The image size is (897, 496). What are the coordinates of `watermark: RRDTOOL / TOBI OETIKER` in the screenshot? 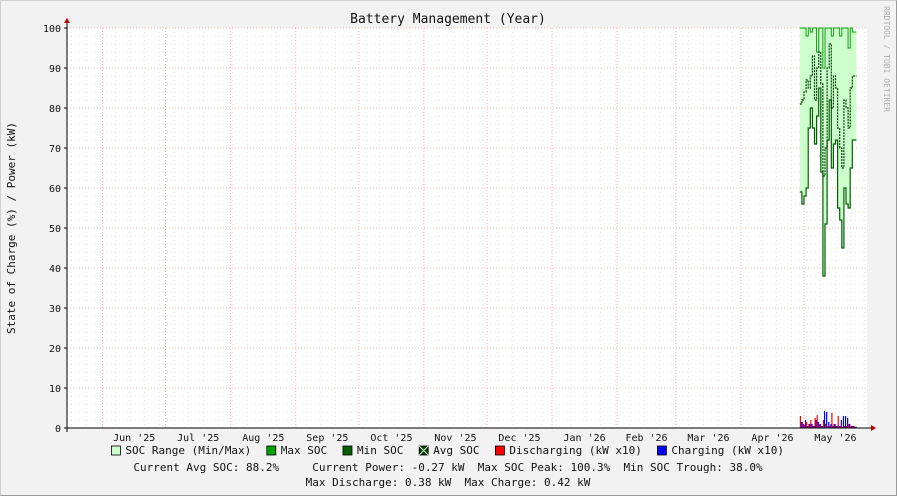 It's located at (886, 59).